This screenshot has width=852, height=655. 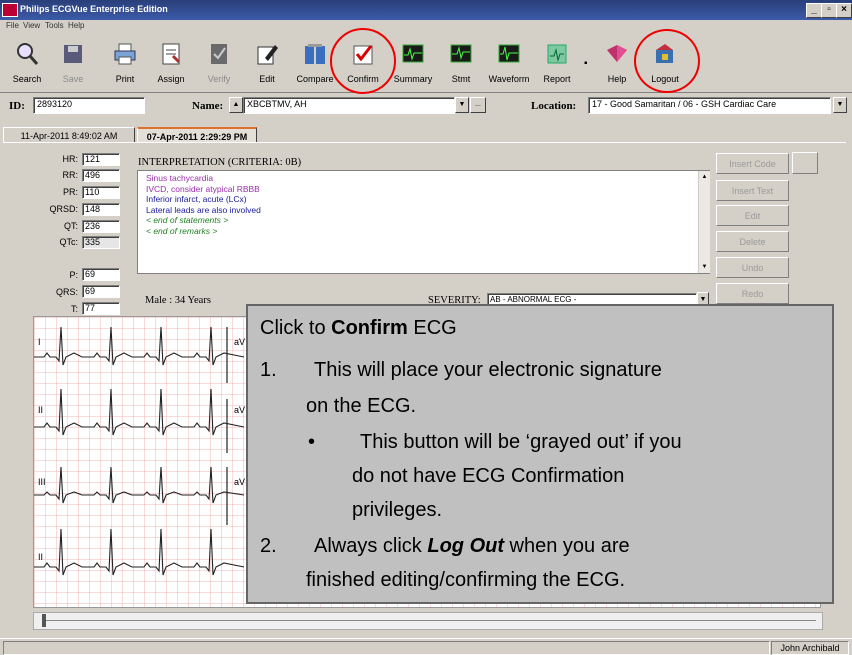 I want to click on help-label: Help, so click(x=617, y=79).